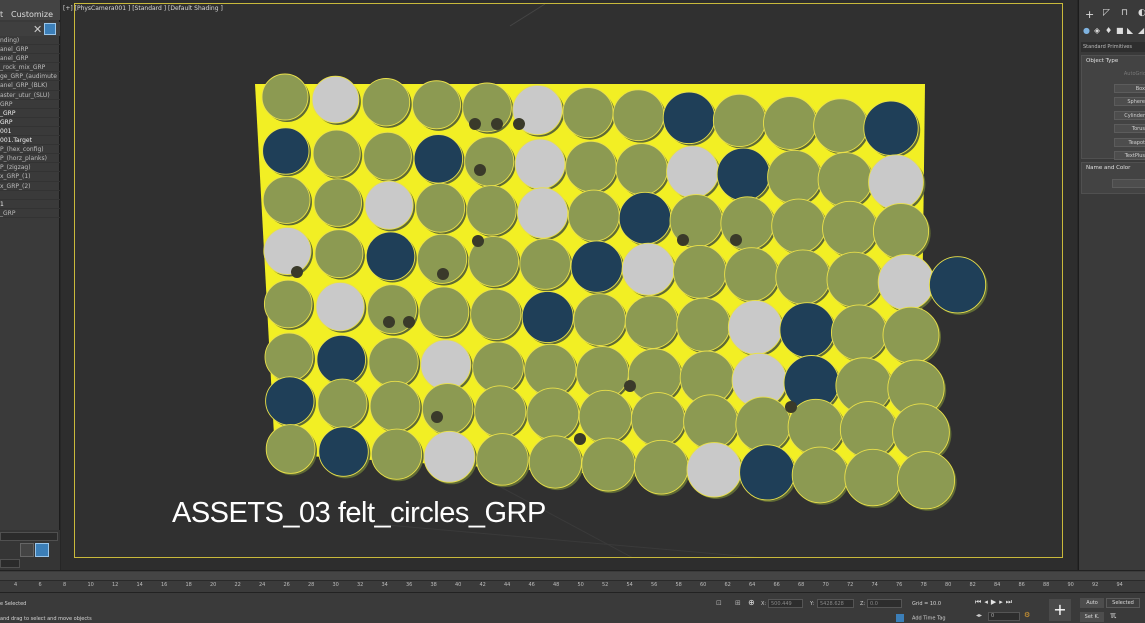 The height and width of the screenshot is (623, 1145). I want to click on key-mode-icon: ◂▸, so click(979, 615).